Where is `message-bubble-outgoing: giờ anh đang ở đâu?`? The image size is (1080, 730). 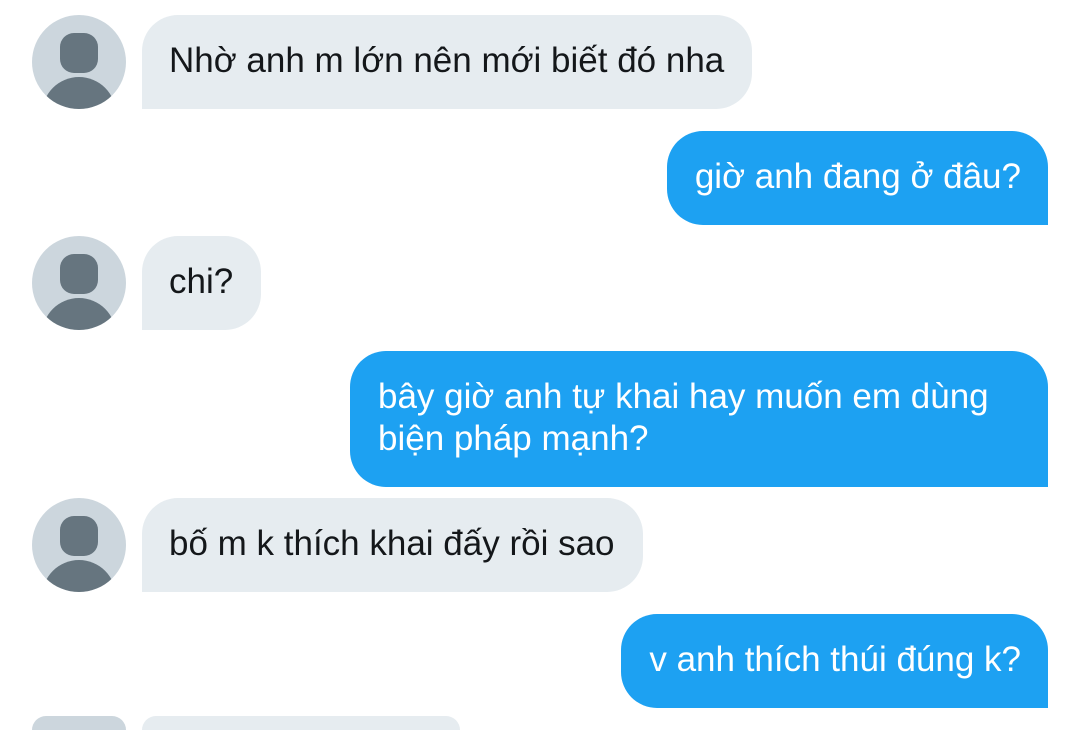
message-bubble-outgoing: giờ anh đang ở đâu? is located at coordinates (857, 178).